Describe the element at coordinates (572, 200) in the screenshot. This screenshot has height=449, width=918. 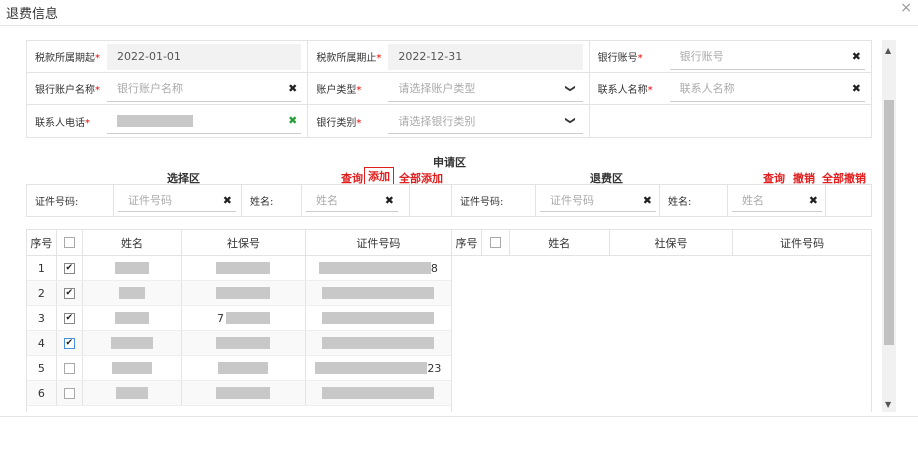
I see `refund-cert-placeholder: 证件号码` at that location.